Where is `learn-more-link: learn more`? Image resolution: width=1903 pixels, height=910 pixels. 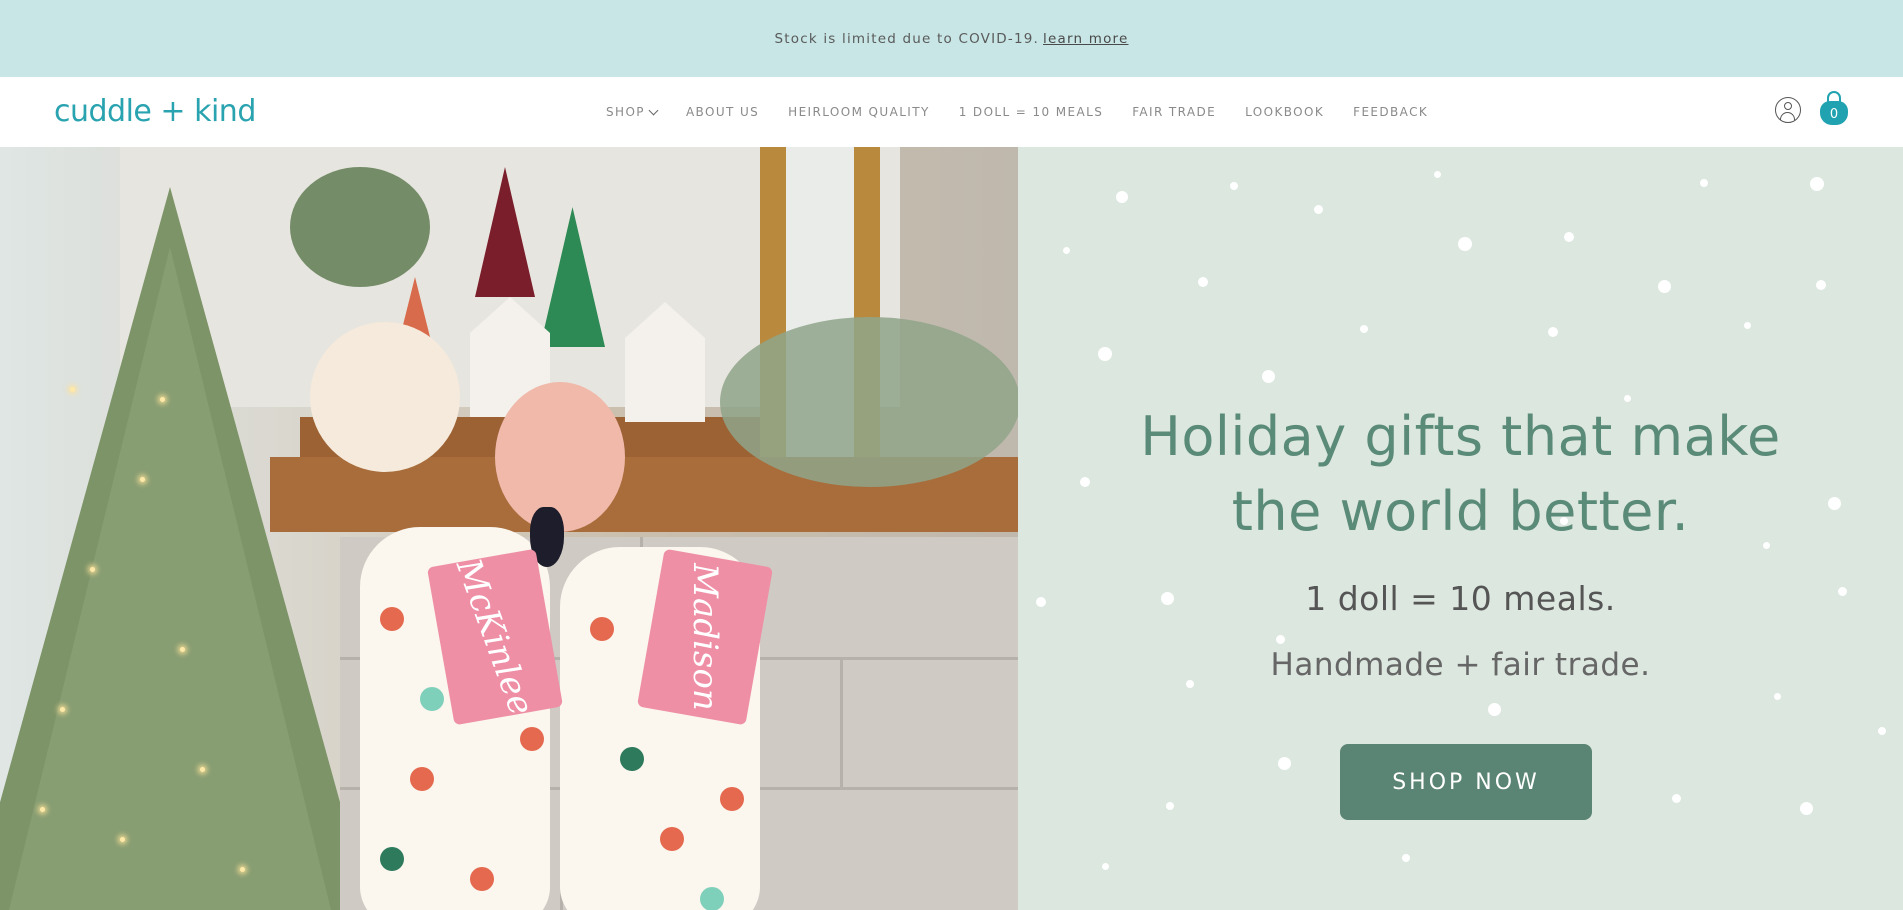
learn-more-link: learn more is located at coordinates (1085, 39).